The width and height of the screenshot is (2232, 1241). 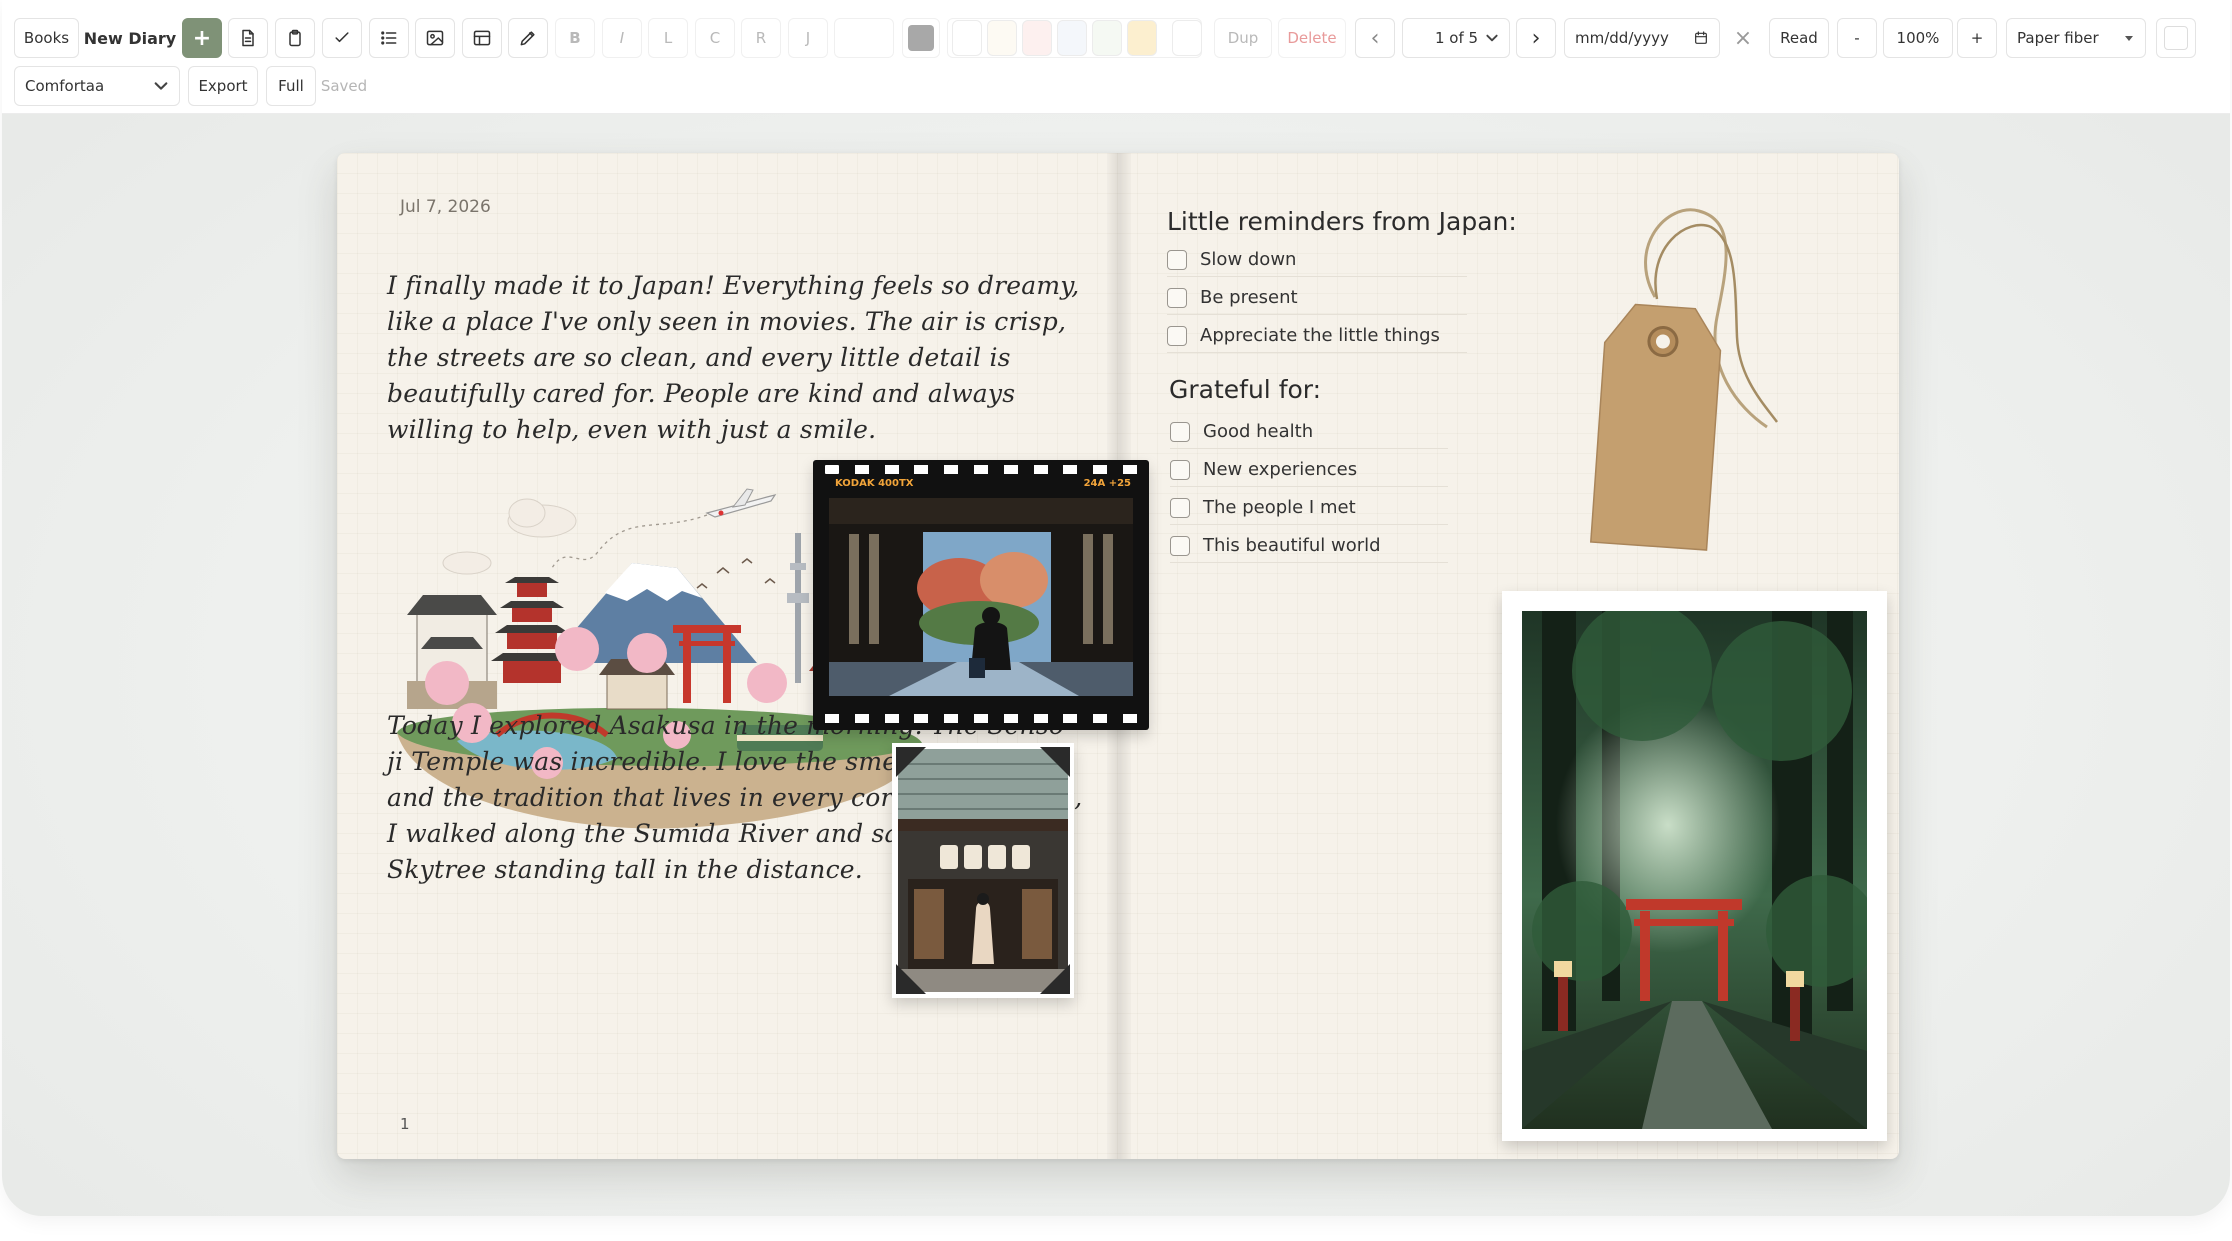 I want to click on date-input: mm/dd/yyyy, so click(x=1642, y=38).